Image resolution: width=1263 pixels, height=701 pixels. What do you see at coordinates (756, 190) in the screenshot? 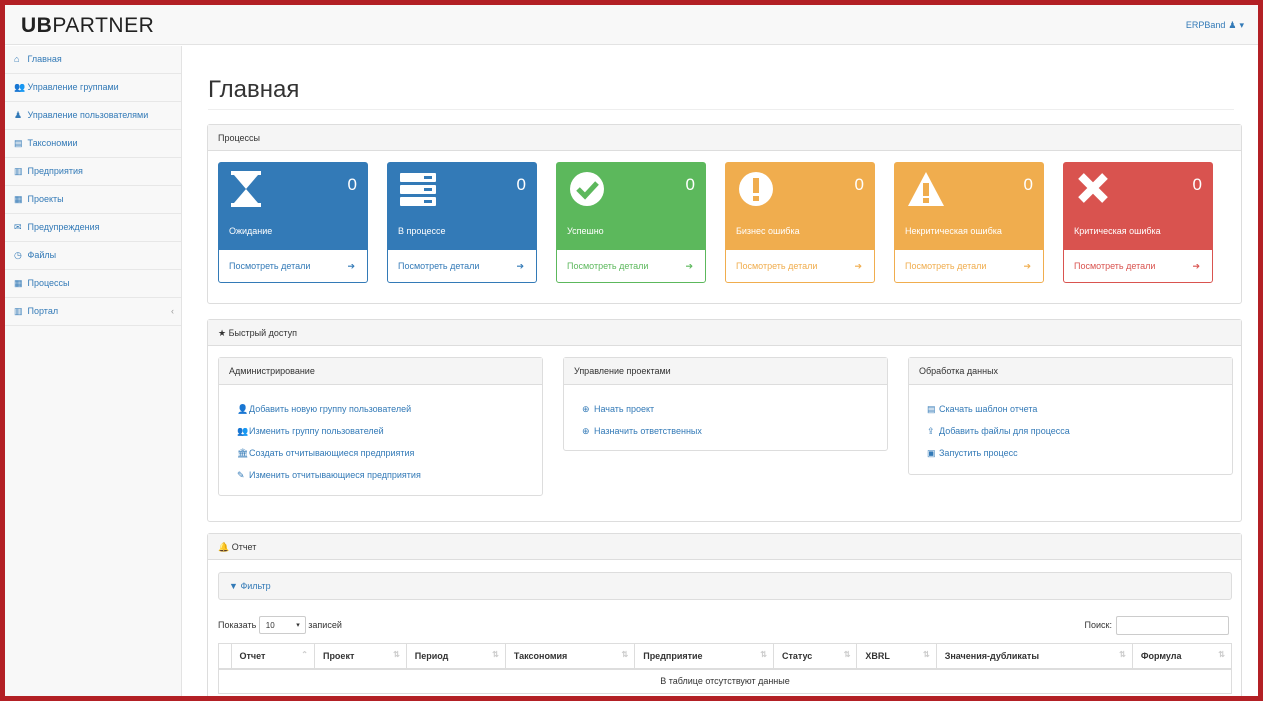
I see `exclamation-circle-icon` at bounding box center [756, 190].